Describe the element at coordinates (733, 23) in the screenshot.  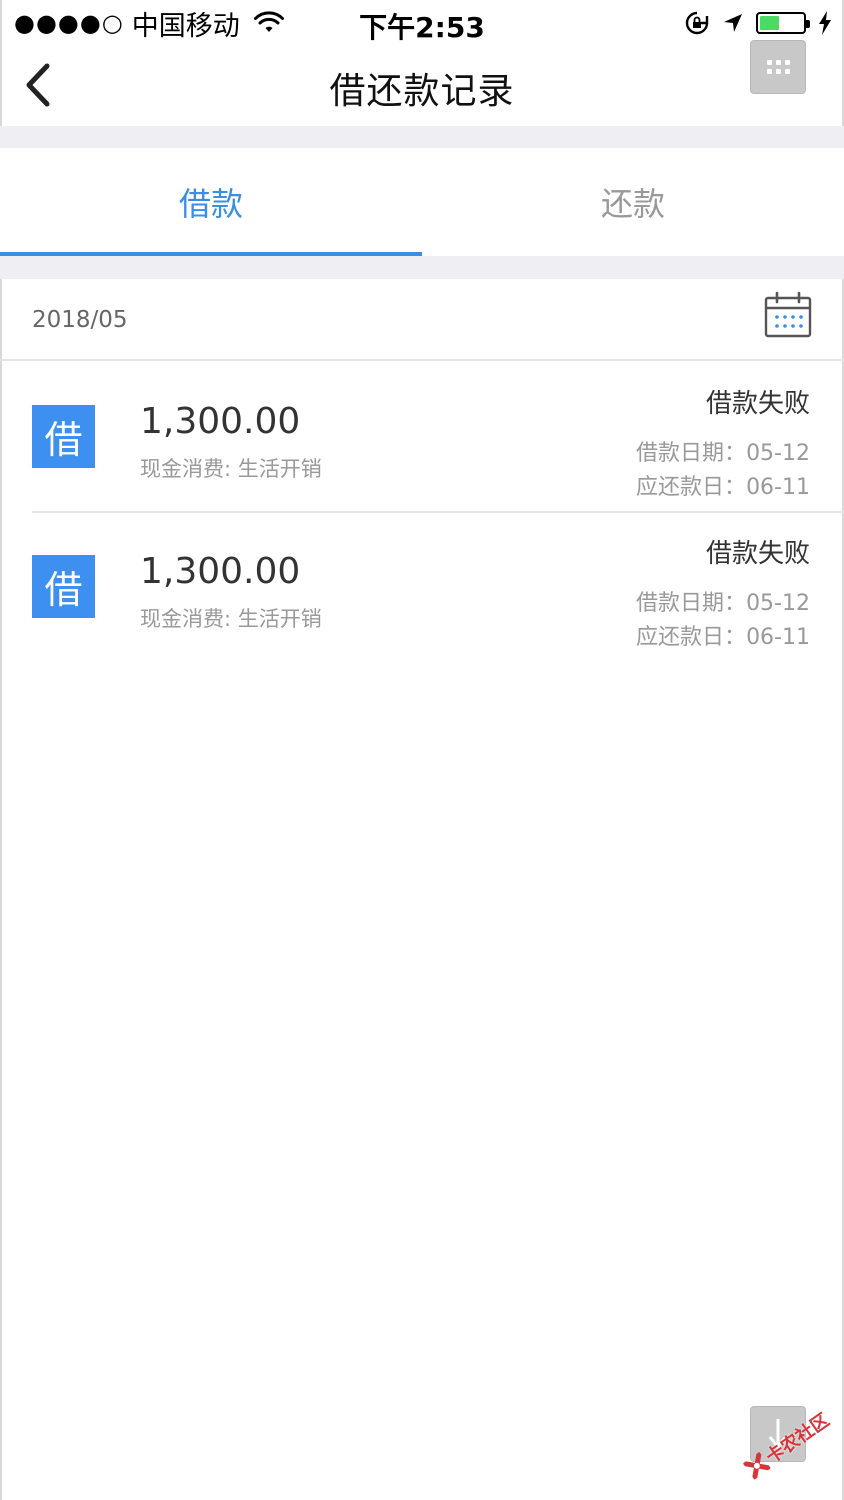
I see `location-arrow-icon` at that location.